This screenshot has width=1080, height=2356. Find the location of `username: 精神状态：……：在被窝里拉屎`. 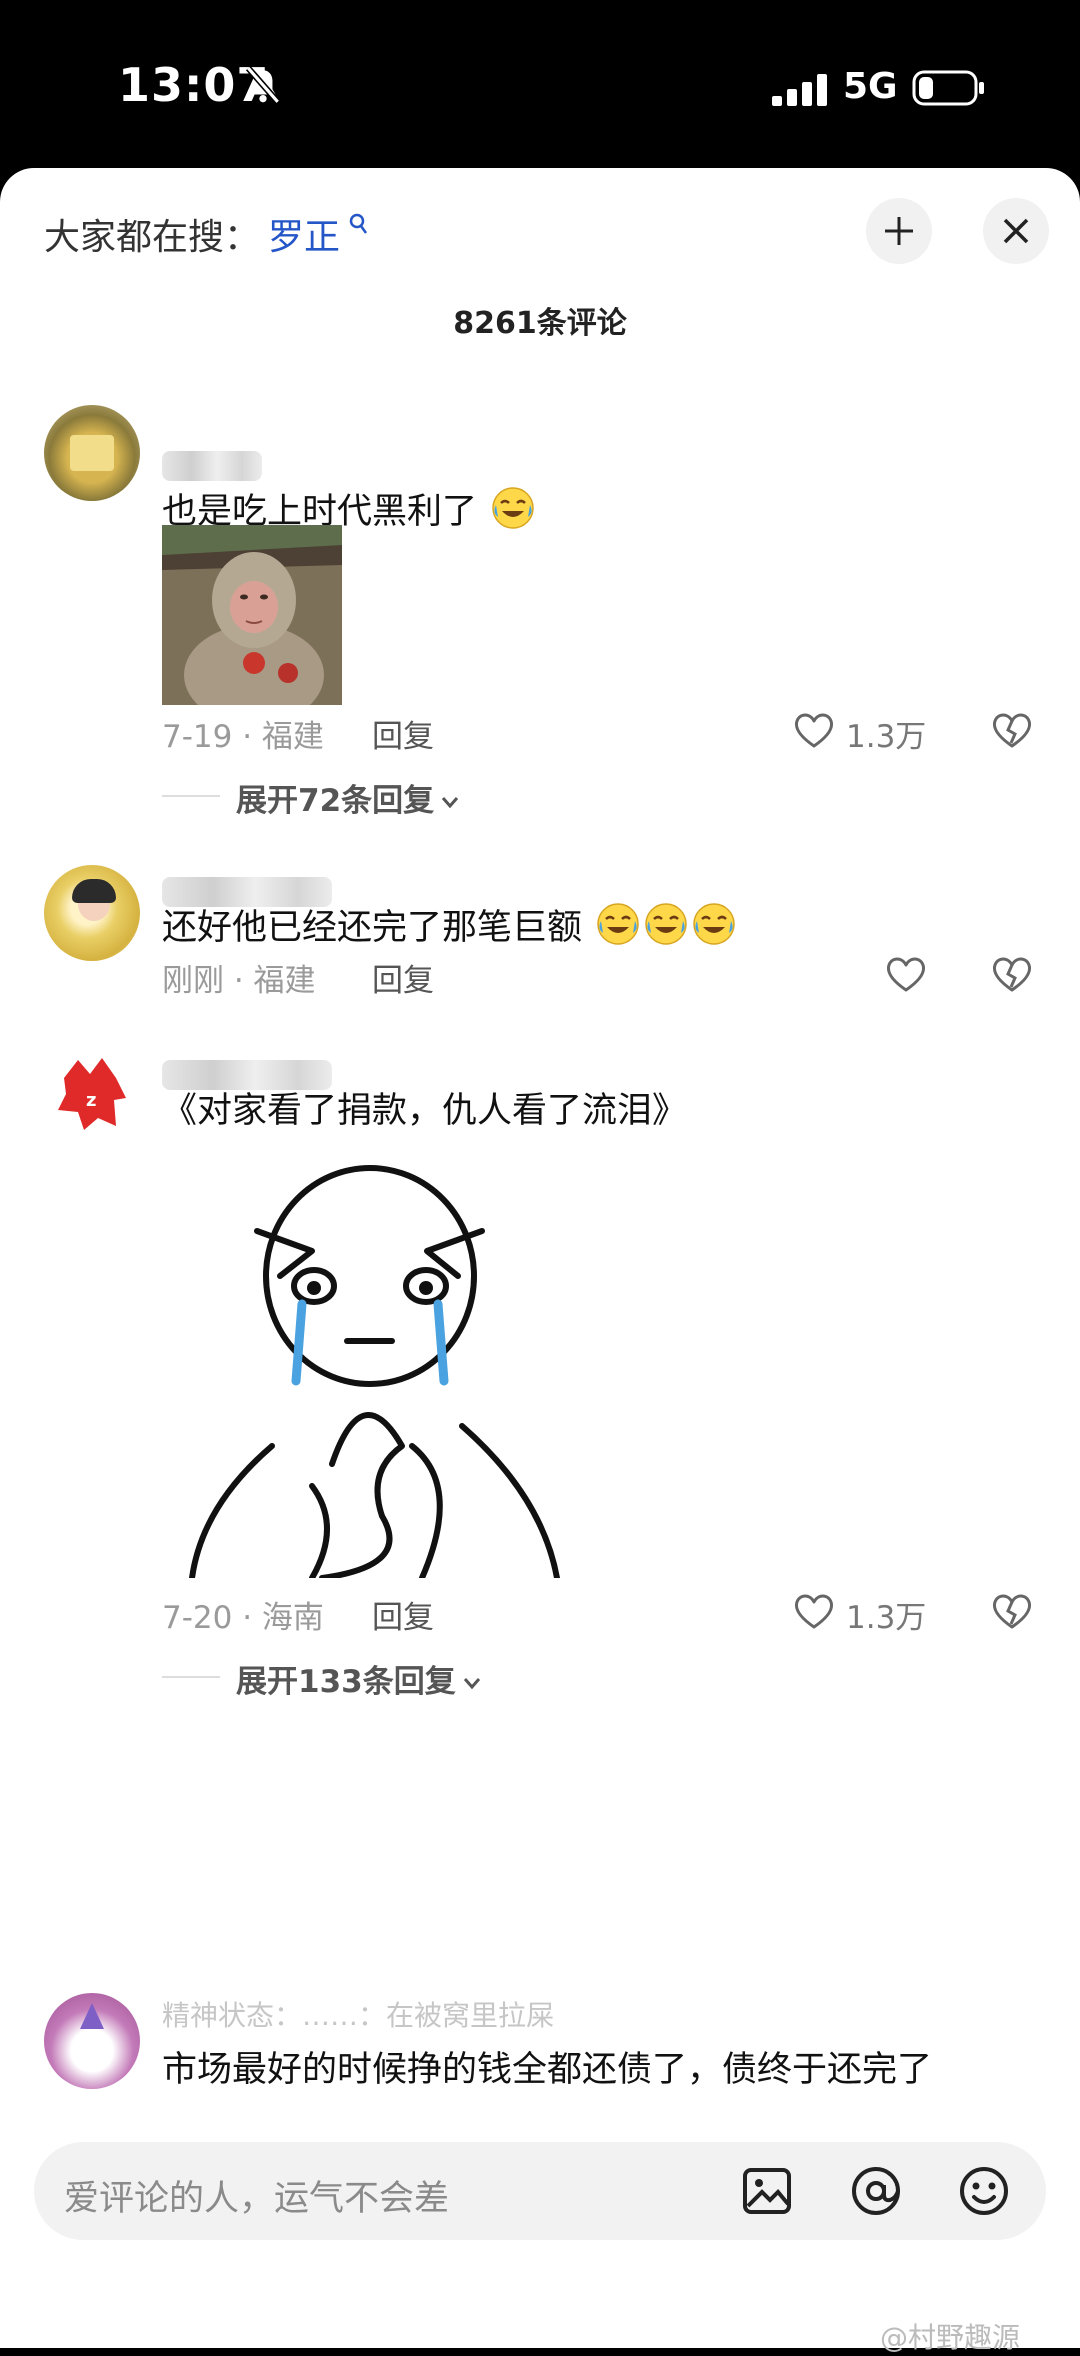

username: 精神状态：……：在被窝里拉屎 is located at coordinates (358, 2016).